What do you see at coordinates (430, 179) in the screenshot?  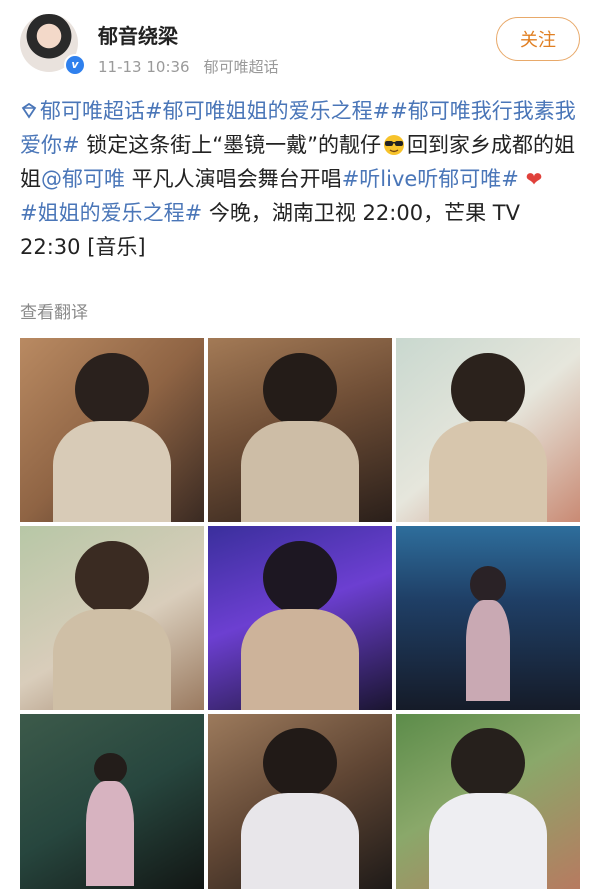 I see `hashtag-link: #听live听郁可唯#` at bounding box center [430, 179].